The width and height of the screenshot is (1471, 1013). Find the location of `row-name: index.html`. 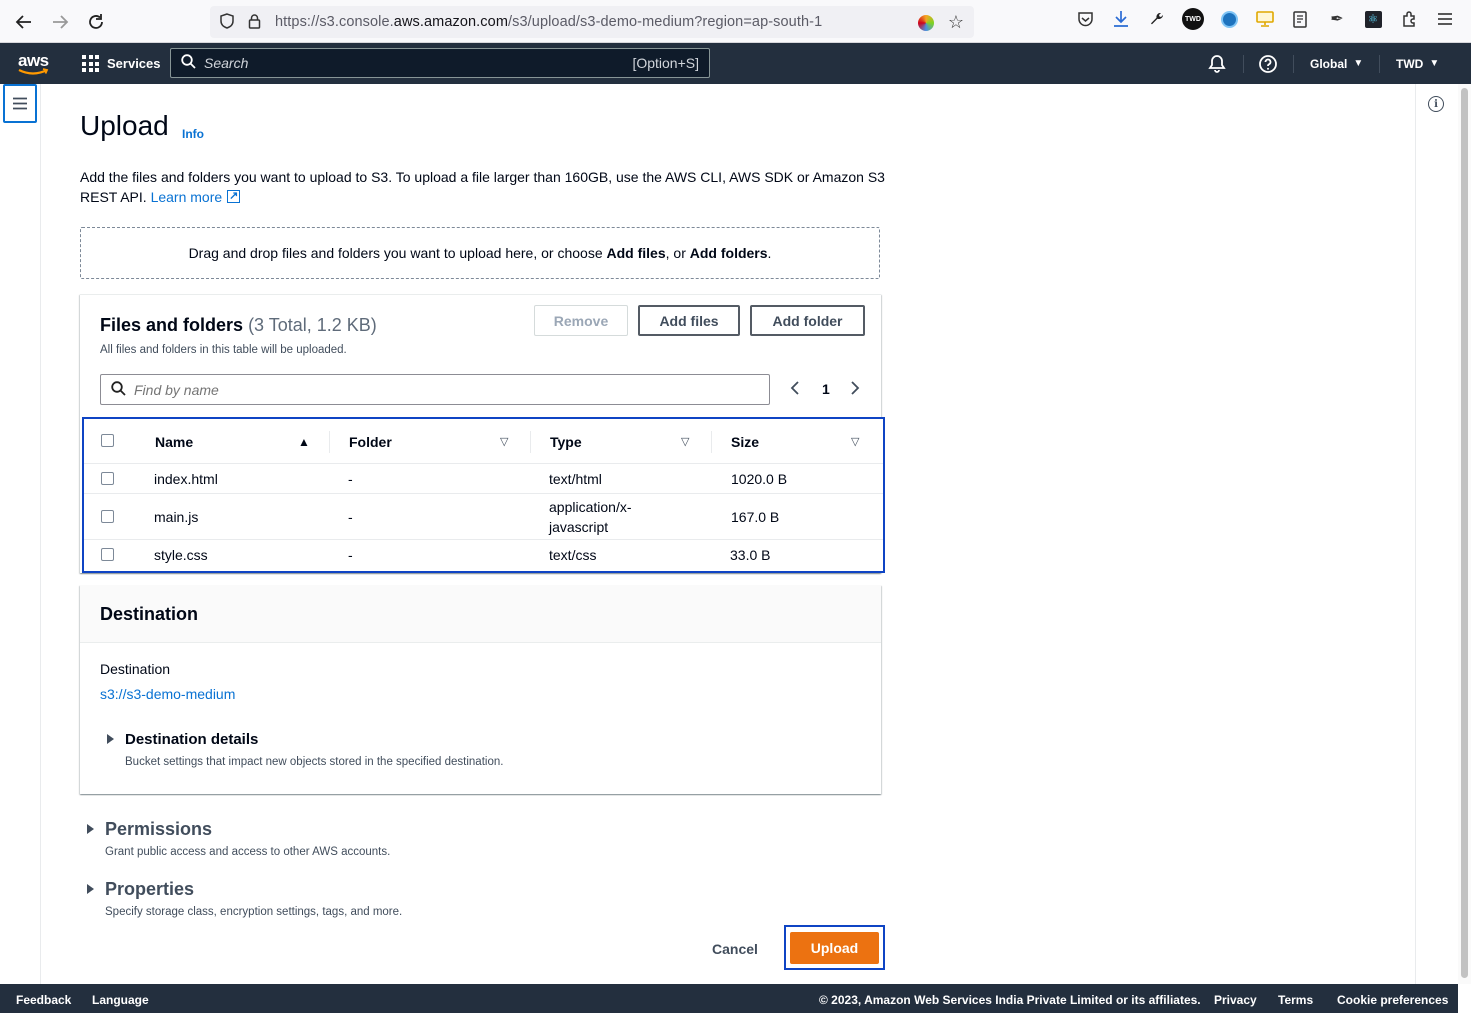

row-name: index.html is located at coordinates (186, 479).